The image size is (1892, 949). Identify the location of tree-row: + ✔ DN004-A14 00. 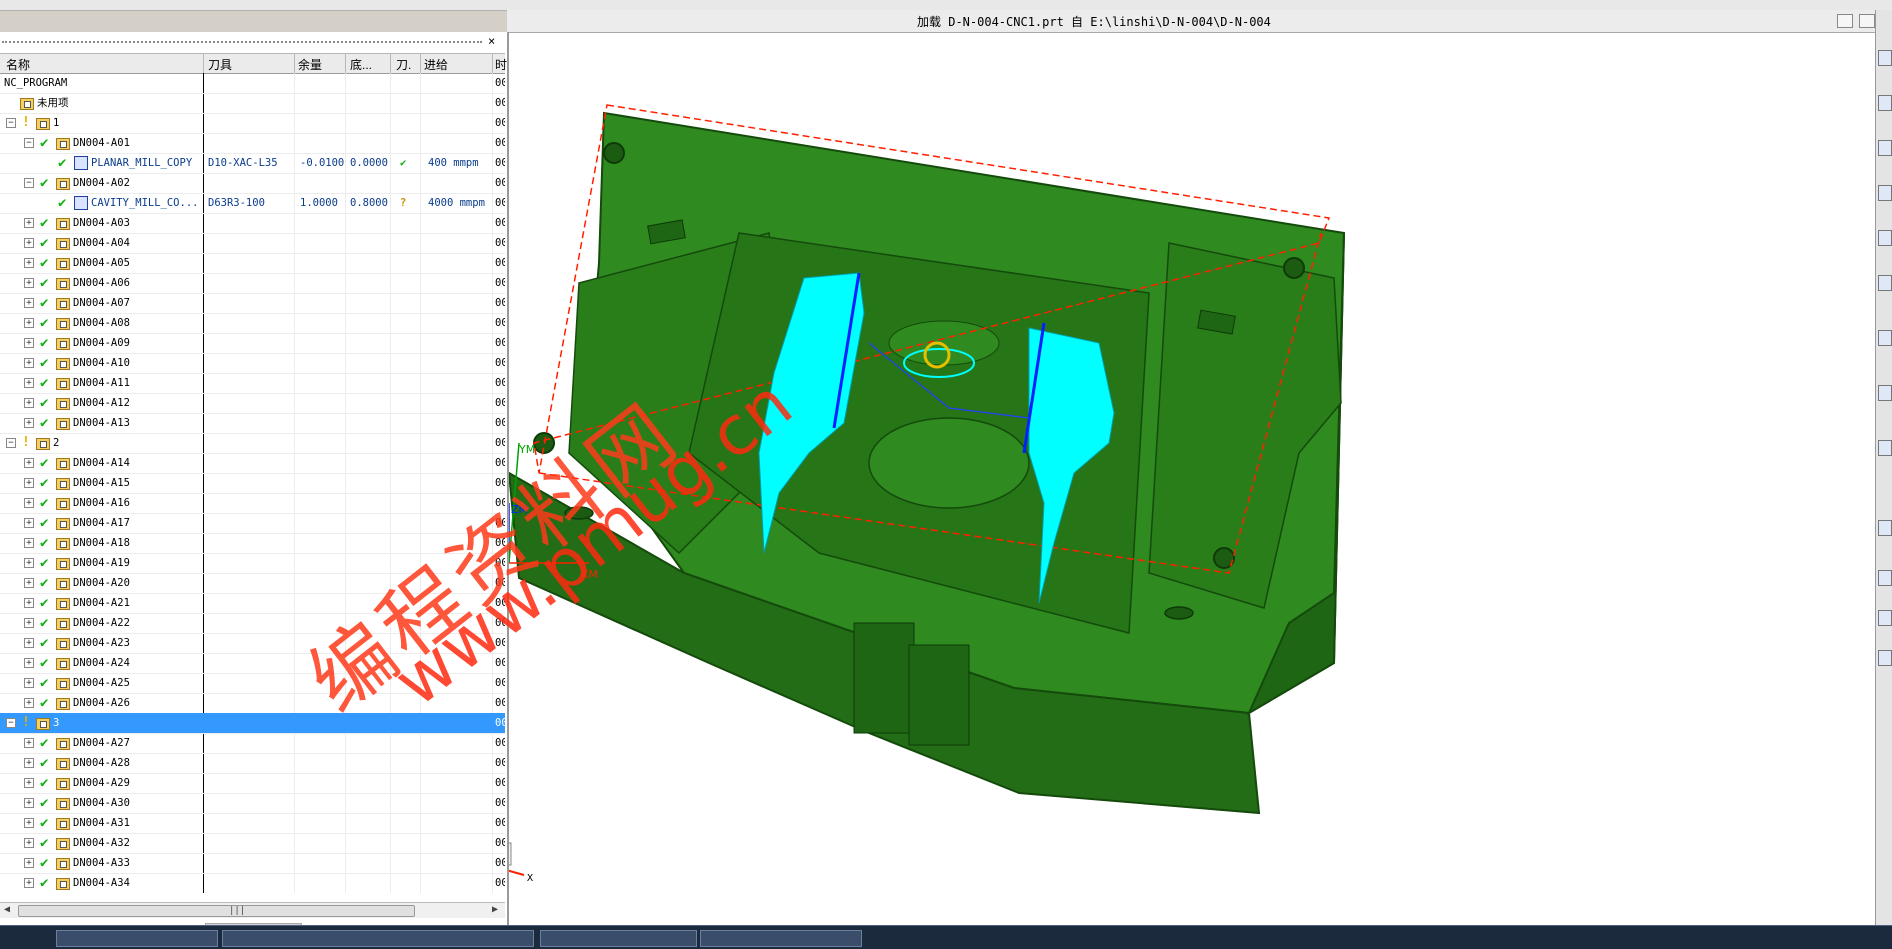
(252, 463).